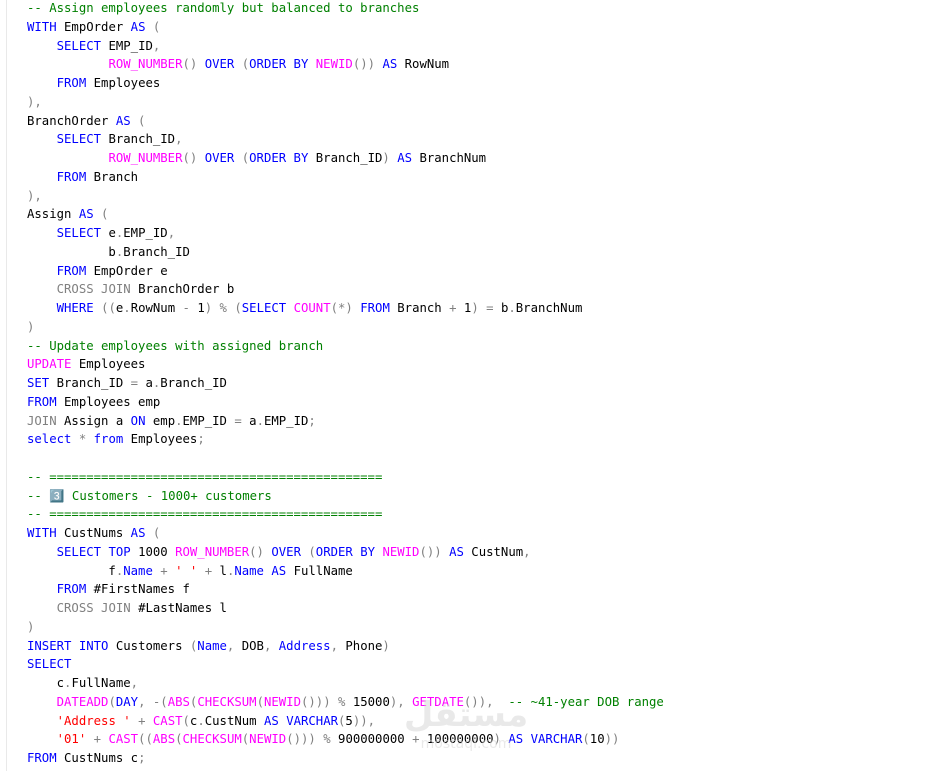 This screenshot has width=930, height=771. What do you see at coordinates (153, 551) in the screenshot?
I see `code-token-text: 1000` at bounding box center [153, 551].